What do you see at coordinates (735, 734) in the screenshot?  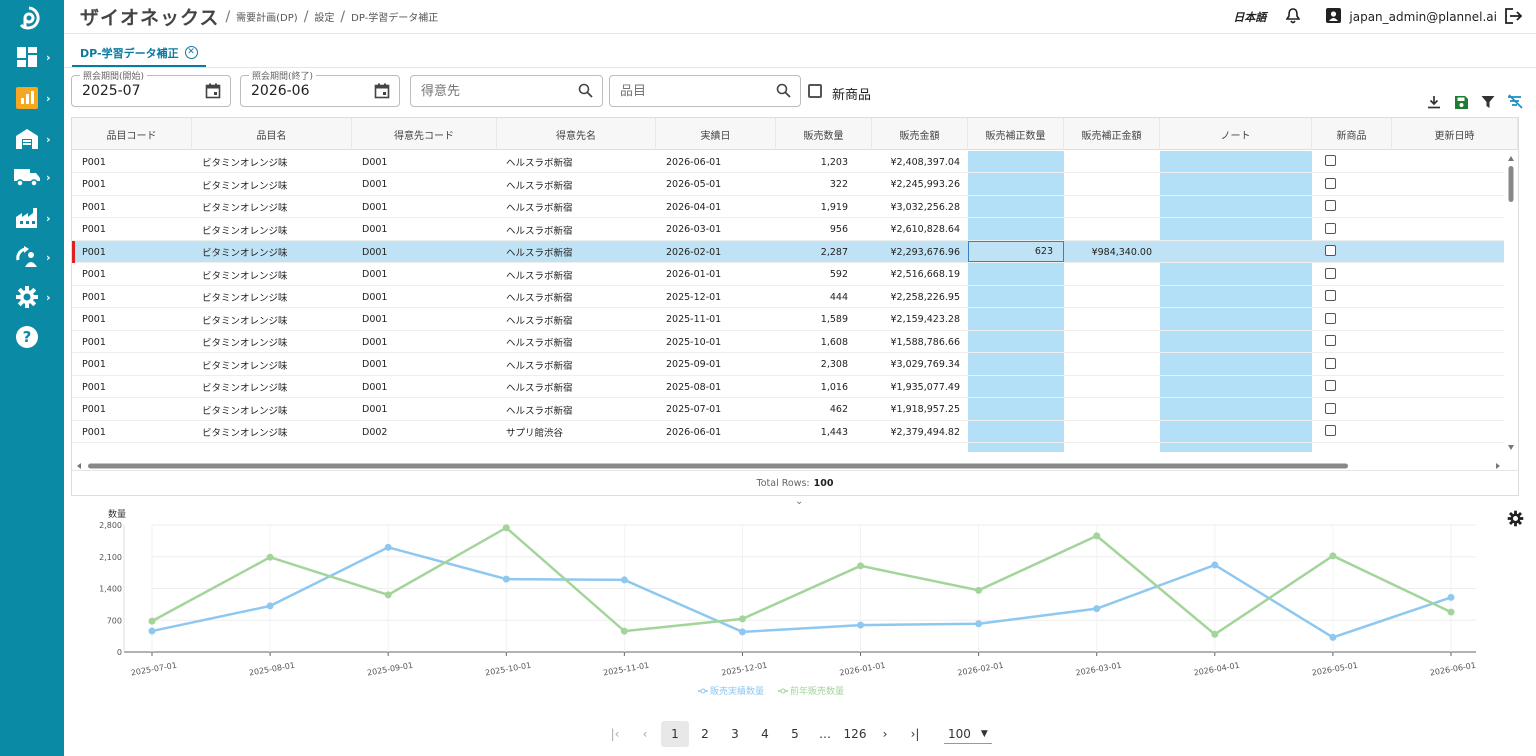 I see `page-number: 3` at bounding box center [735, 734].